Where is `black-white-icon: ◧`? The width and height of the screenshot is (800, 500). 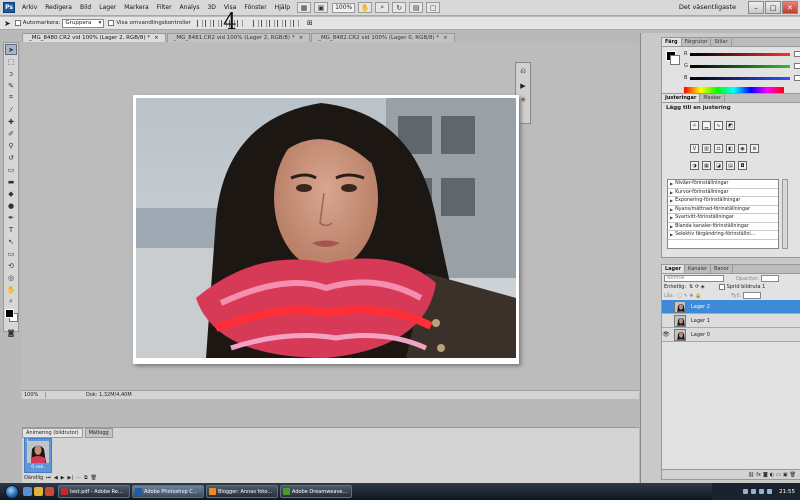 black-white-icon: ◧ is located at coordinates (730, 148).